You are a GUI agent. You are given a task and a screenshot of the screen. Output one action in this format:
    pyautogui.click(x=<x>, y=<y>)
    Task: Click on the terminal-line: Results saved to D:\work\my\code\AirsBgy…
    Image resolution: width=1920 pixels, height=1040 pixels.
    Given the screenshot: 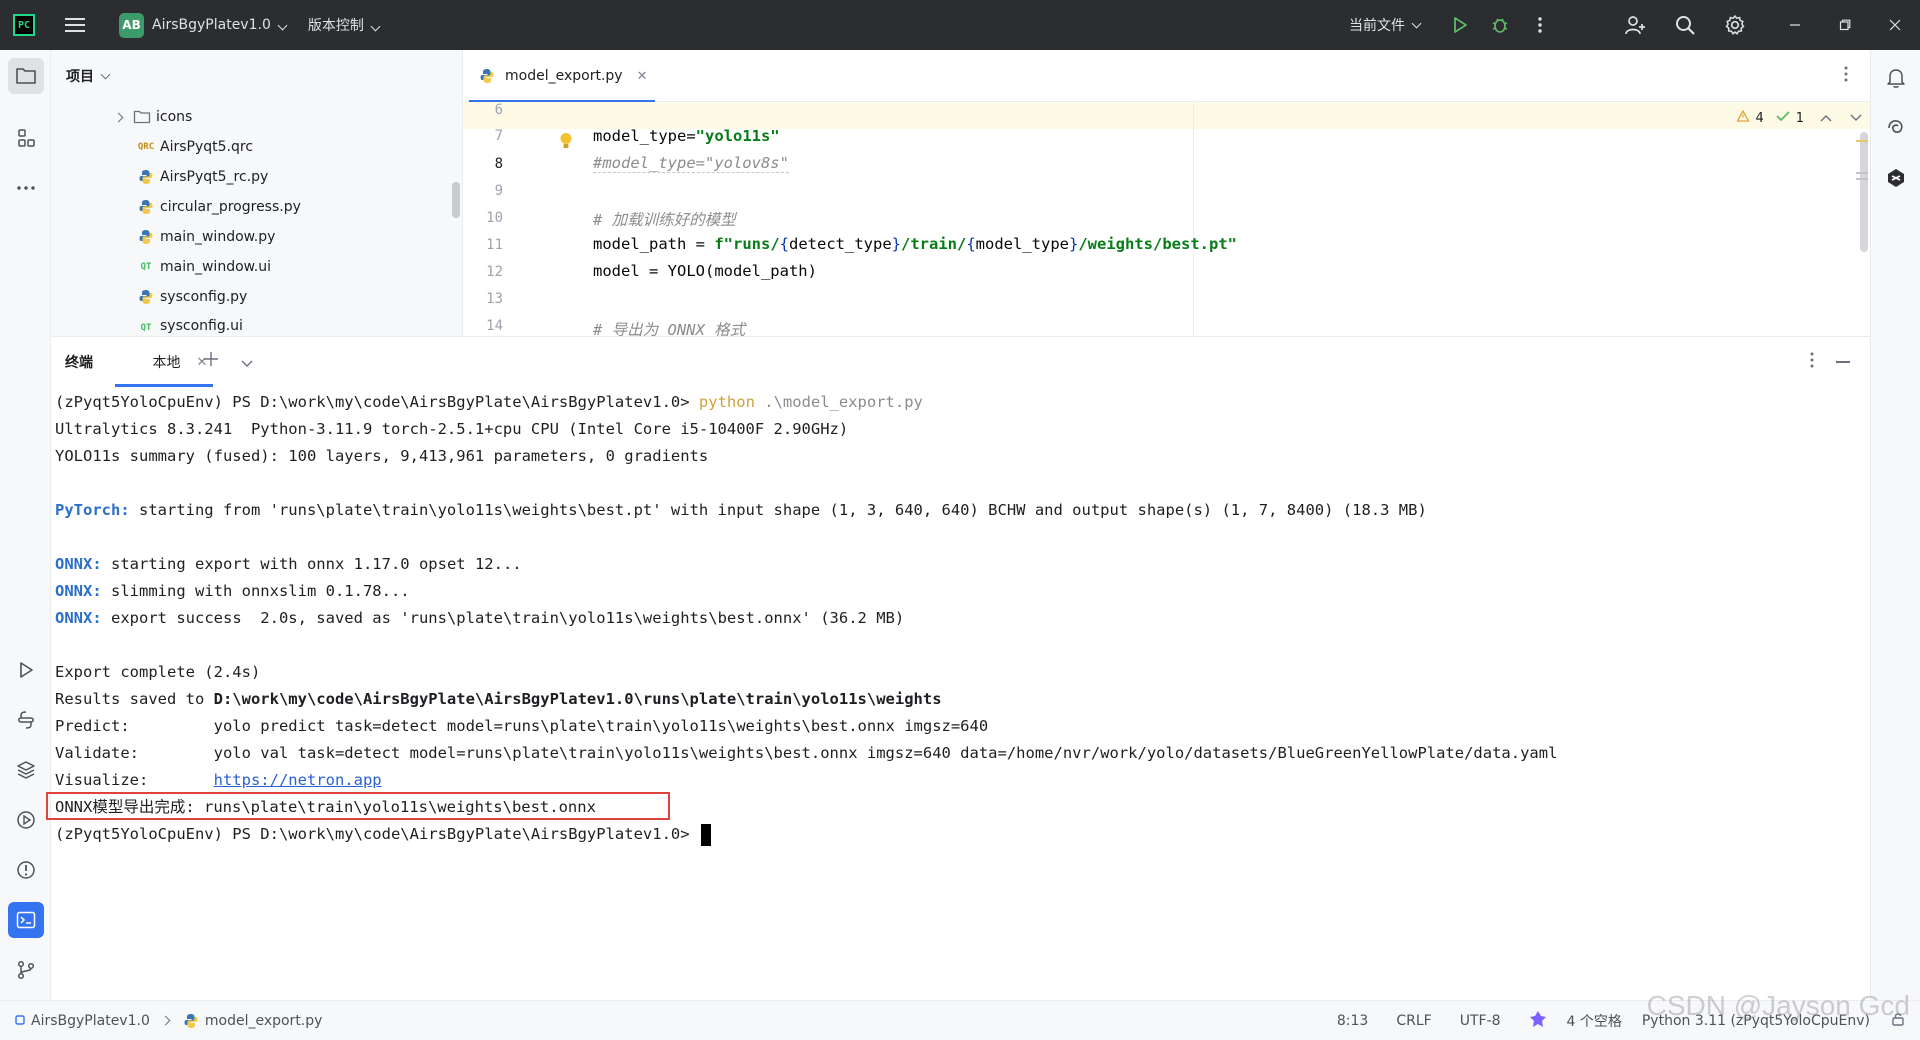 What is the action you would take?
    pyautogui.click(x=498, y=699)
    